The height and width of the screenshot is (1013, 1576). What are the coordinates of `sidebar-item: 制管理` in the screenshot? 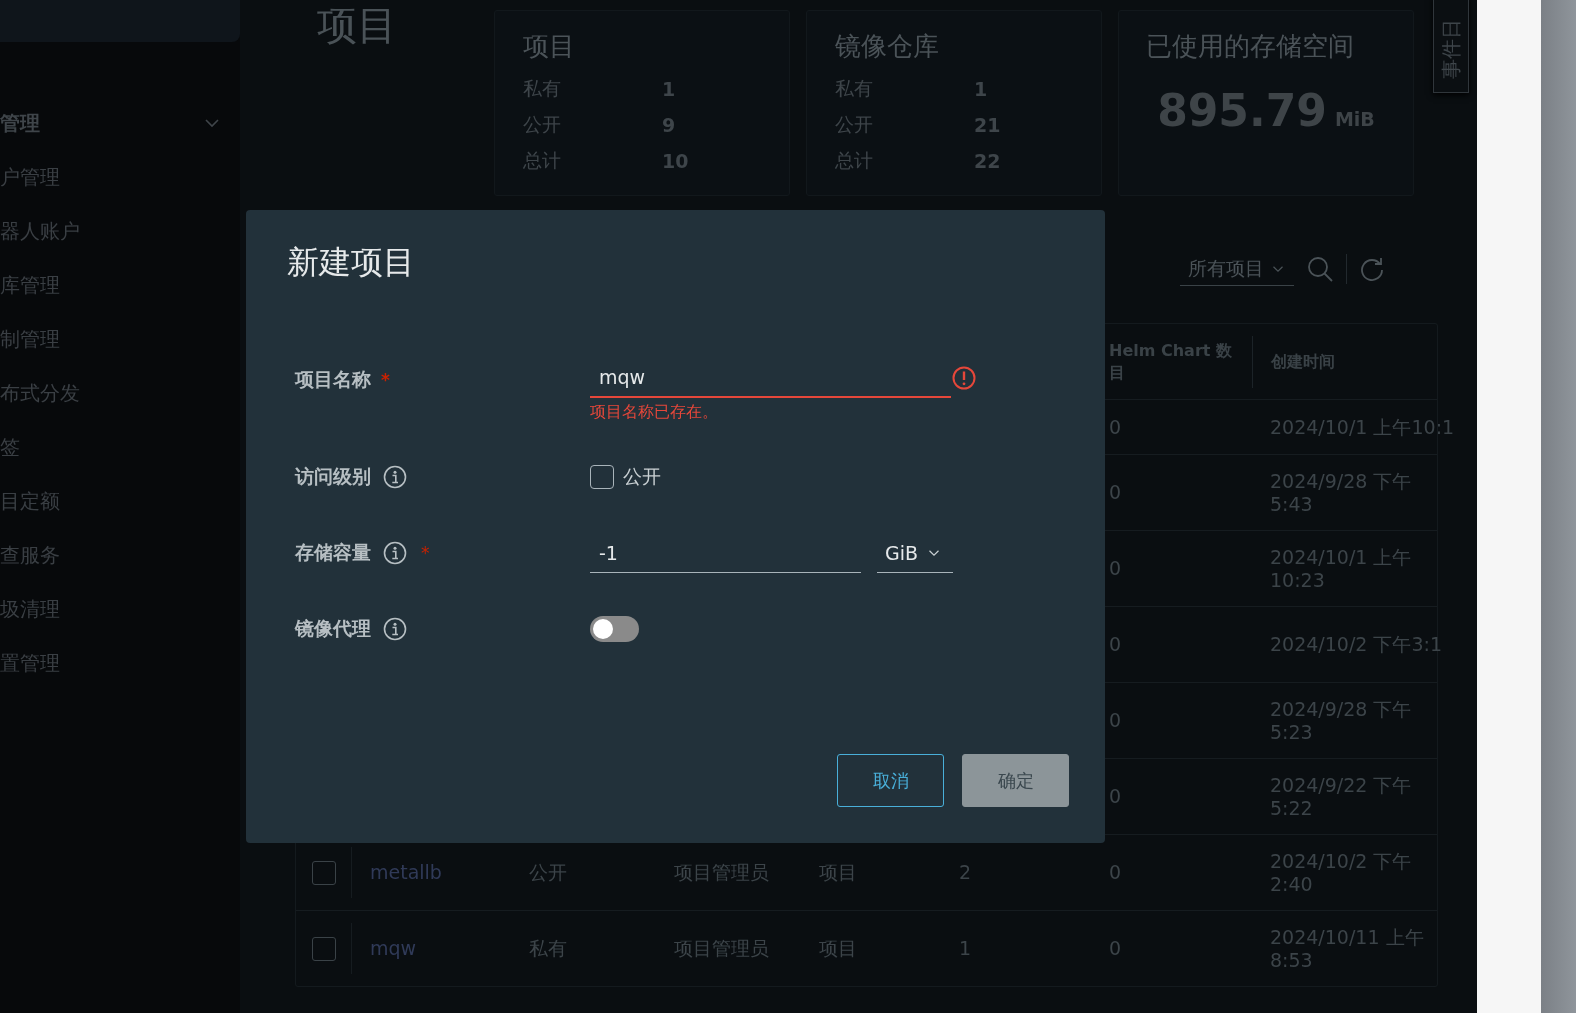 It's located at (120, 339).